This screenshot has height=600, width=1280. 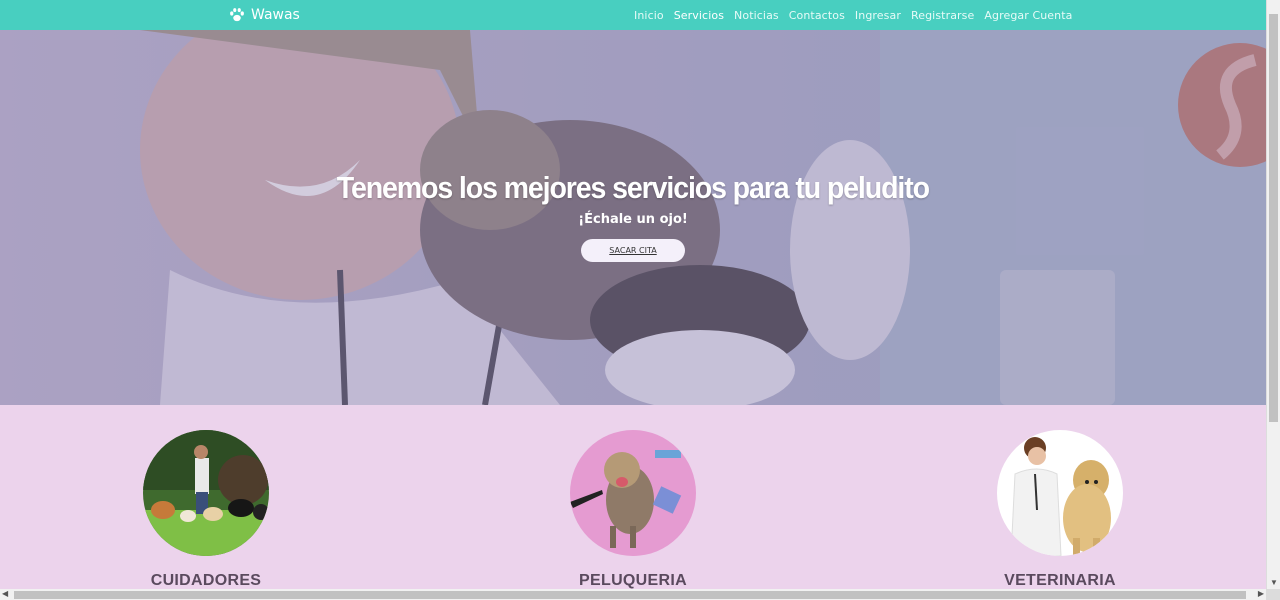 What do you see at coordinates (649, 15) in the screenshot?
I see `nav-link-inicio: Inicio` at bounding box center [649, 15].